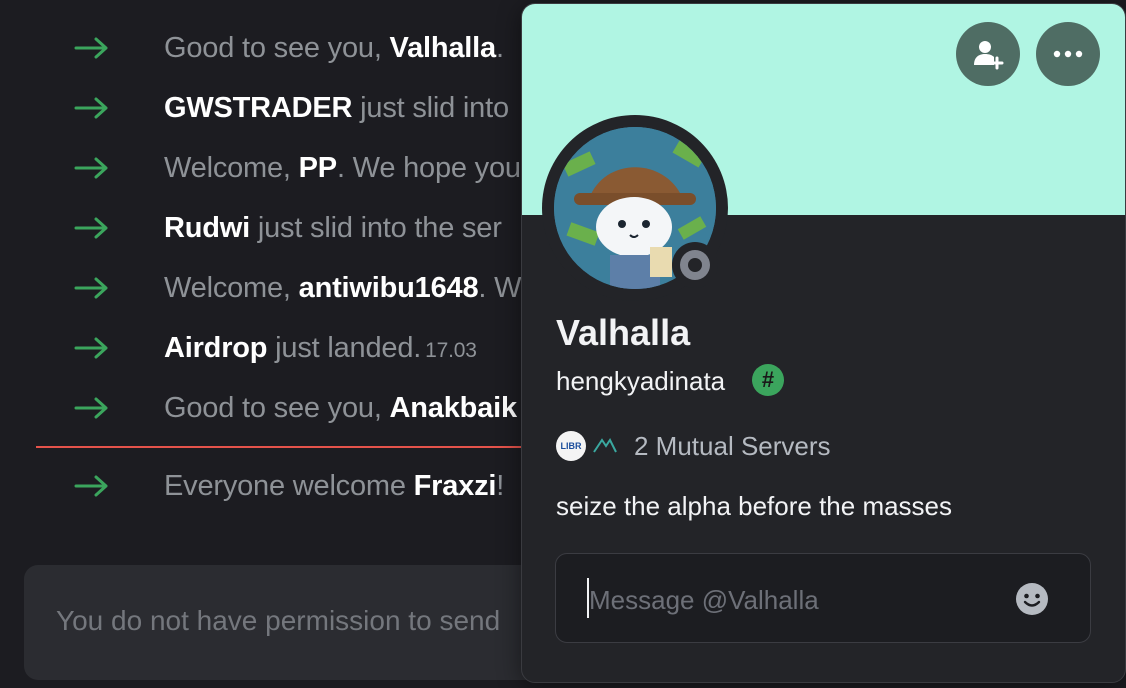 This screenshot has width=1126, height=688. I want to click on username-link: PP, so click(318, 168).